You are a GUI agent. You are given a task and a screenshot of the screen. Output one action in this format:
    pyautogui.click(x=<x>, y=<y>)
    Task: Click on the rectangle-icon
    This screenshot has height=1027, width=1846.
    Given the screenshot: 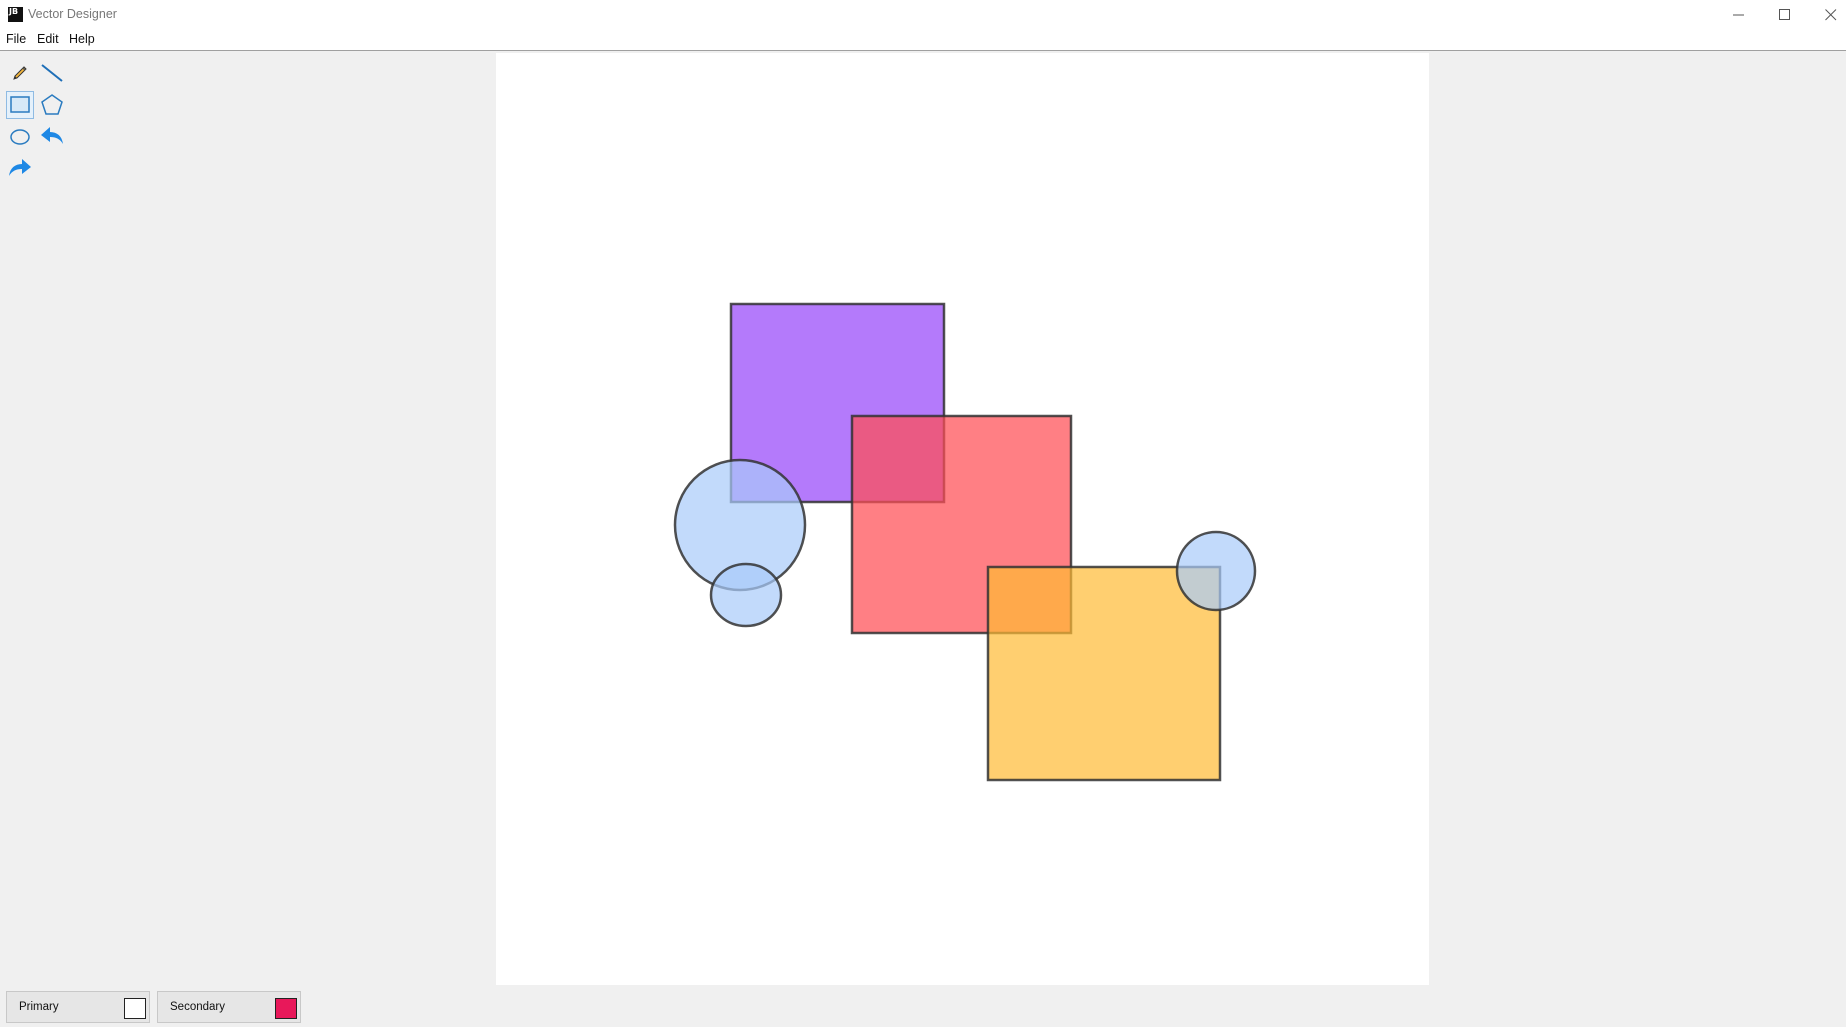 What is the action you would take?
    pyautogui.click(x=20, y=104)
    